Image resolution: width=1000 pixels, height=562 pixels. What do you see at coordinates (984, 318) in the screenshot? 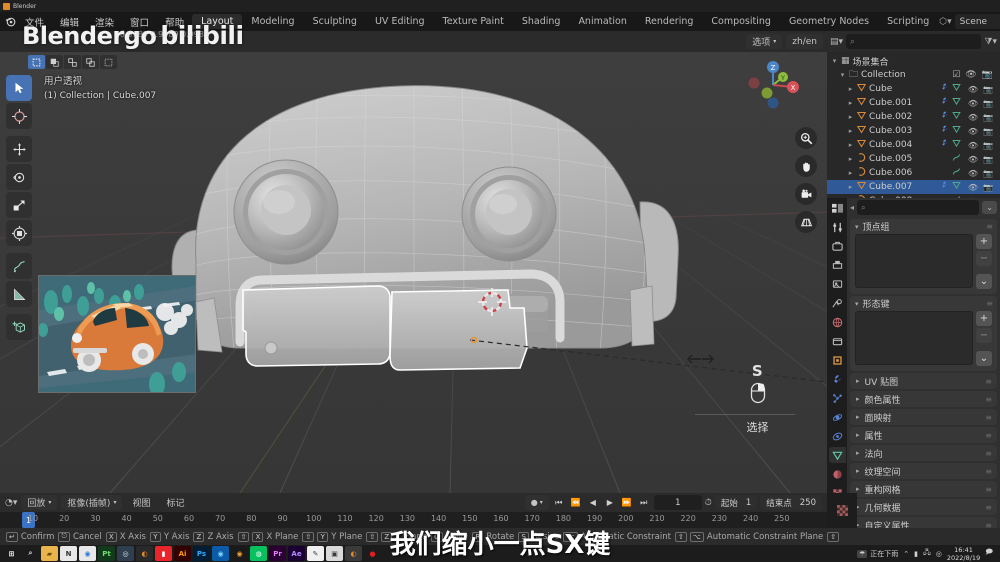
I see `add-button: +` at bounding box center [984, 318].